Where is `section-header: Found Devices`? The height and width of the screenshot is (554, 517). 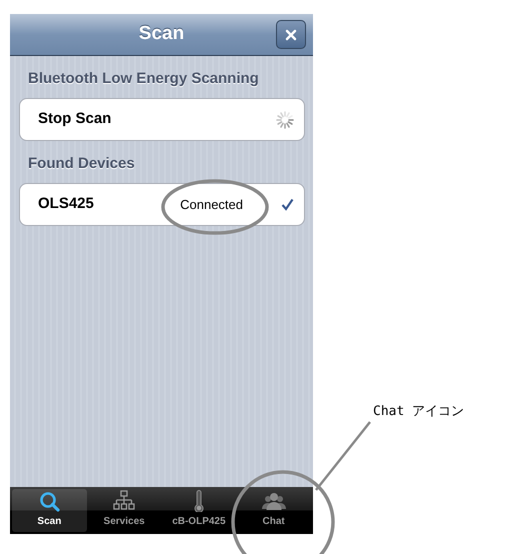
section-header: Found Devices is located at coordinates (81, 164).